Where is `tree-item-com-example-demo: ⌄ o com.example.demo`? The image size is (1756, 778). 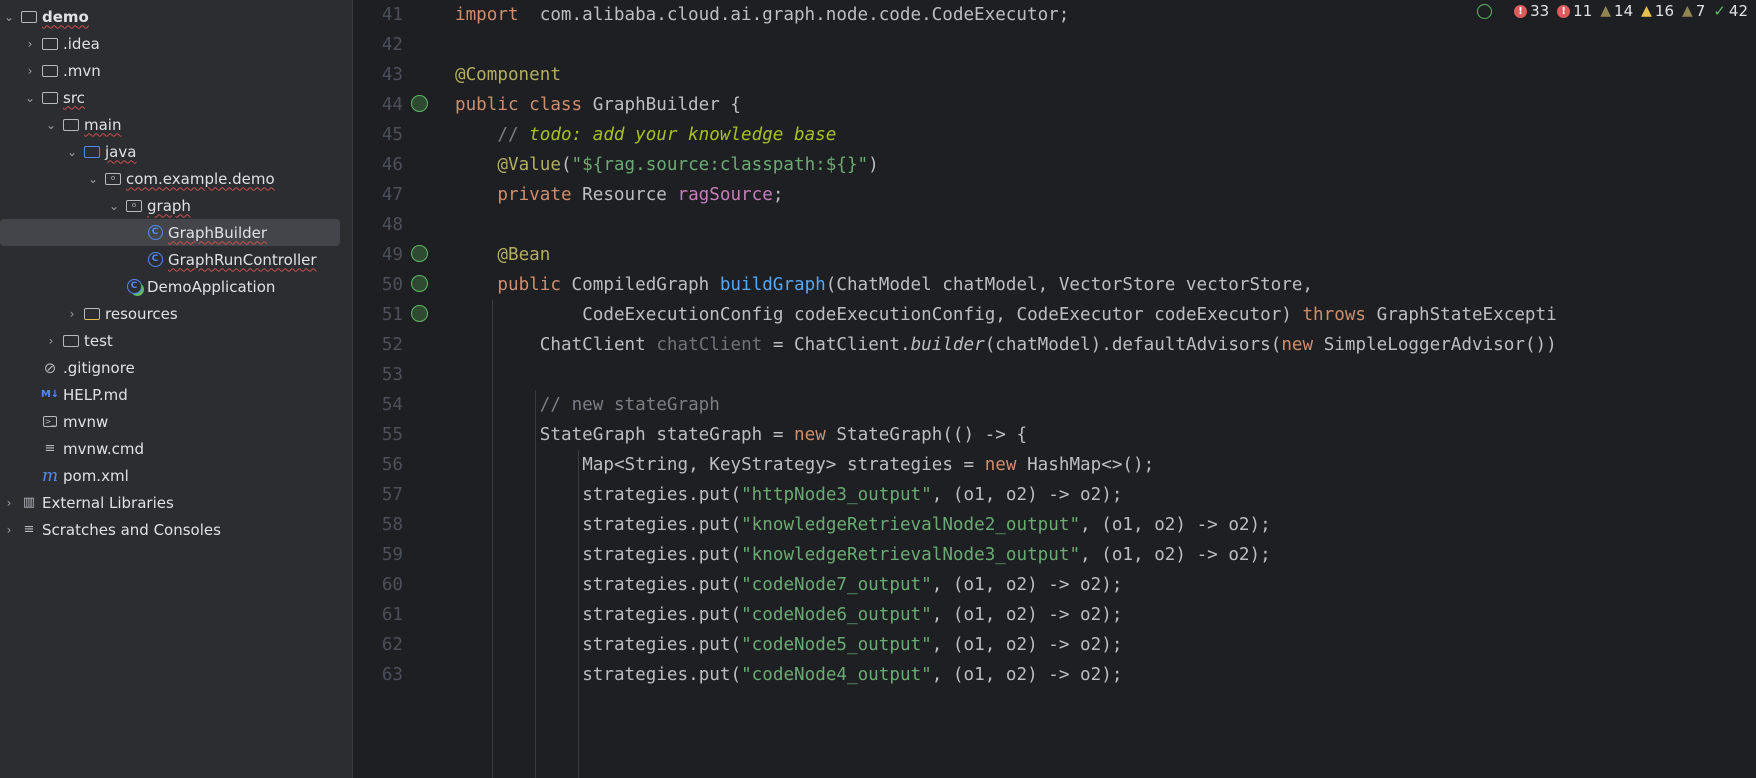 tree-item-com-example-demo: ⌄ o com.example.demo is located at coordinates (170, 178).